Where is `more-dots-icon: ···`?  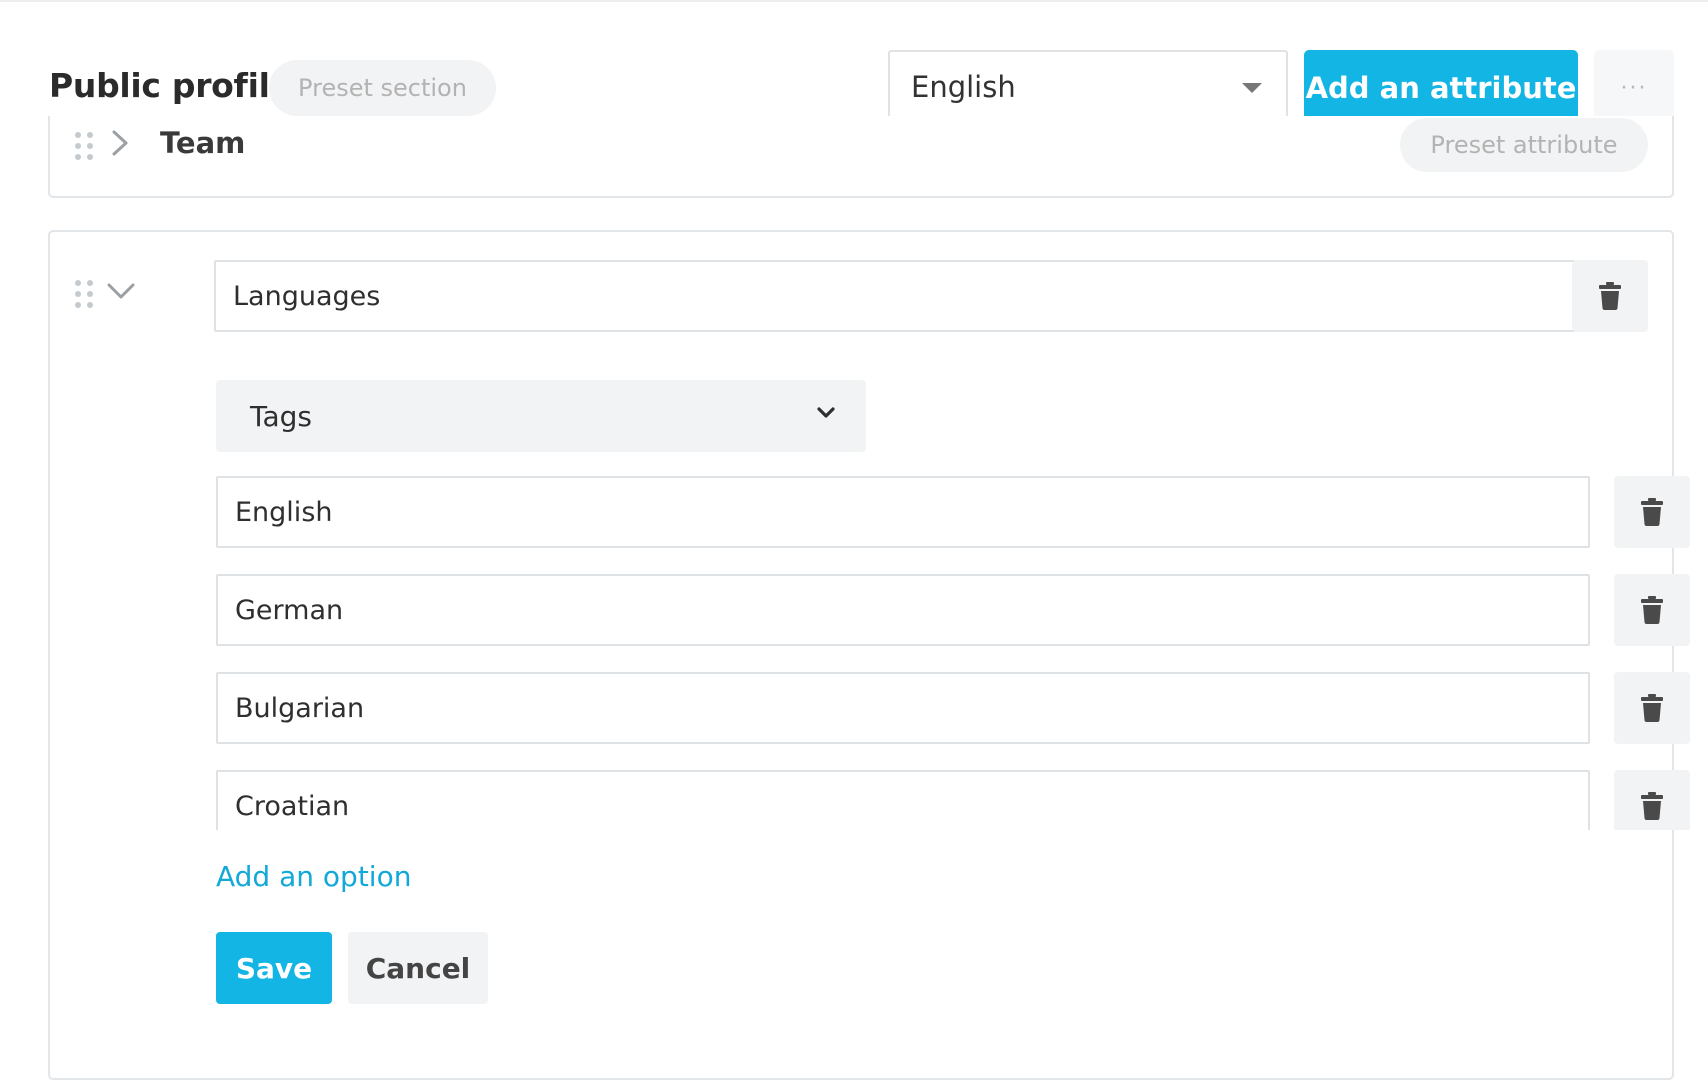
more-dots-icon: ··· is located at coordinates (1634, 88).